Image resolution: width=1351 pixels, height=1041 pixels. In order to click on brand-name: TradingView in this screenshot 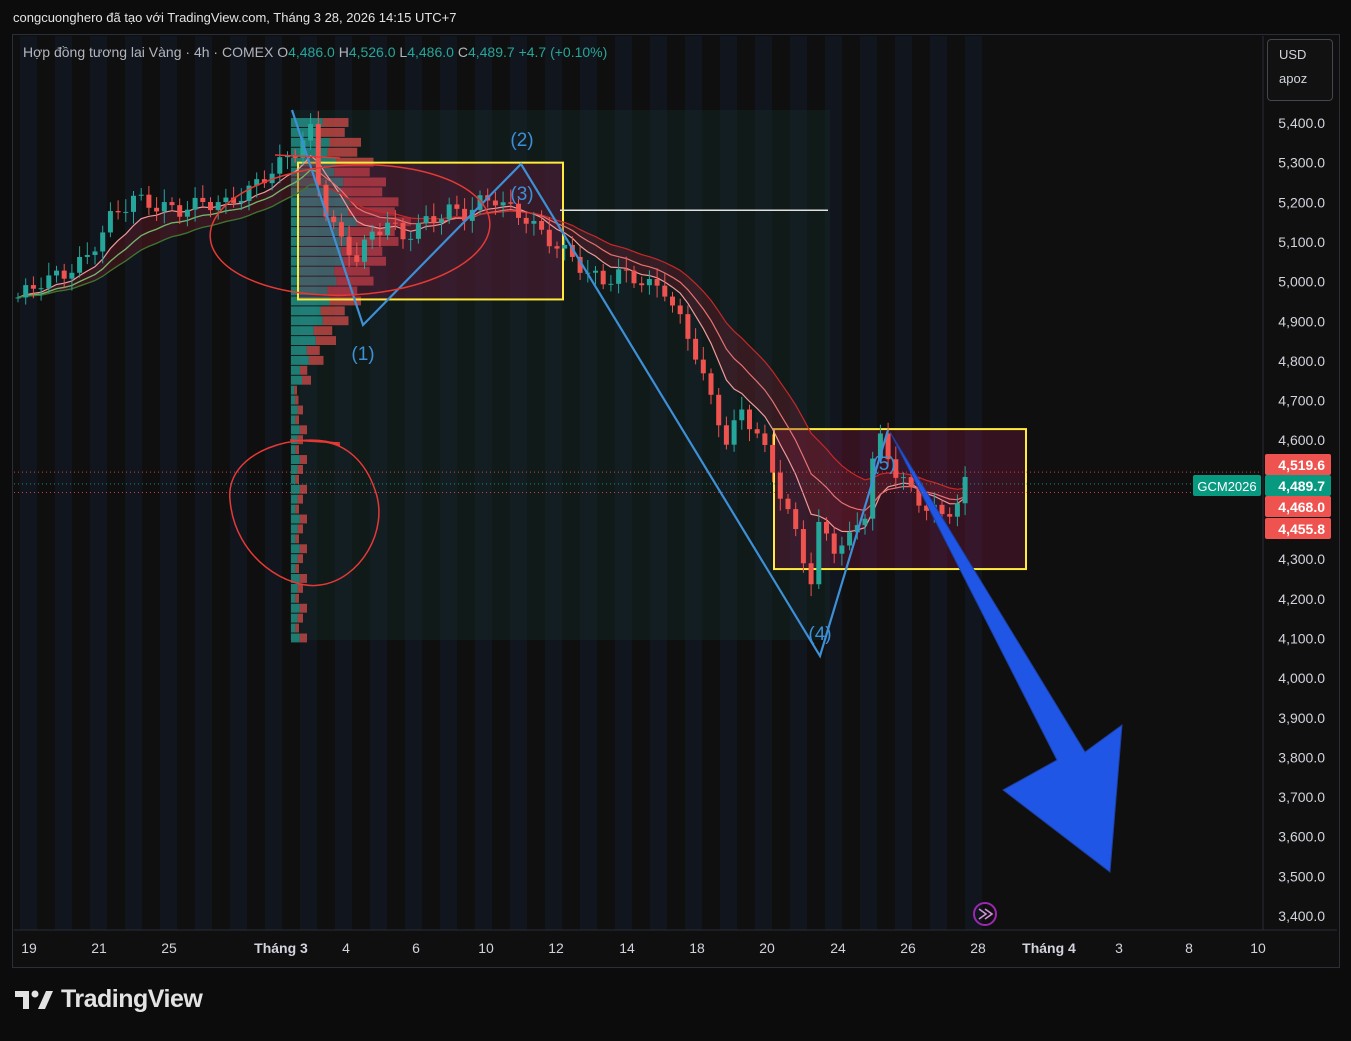, I will do `click(132, 999)`.